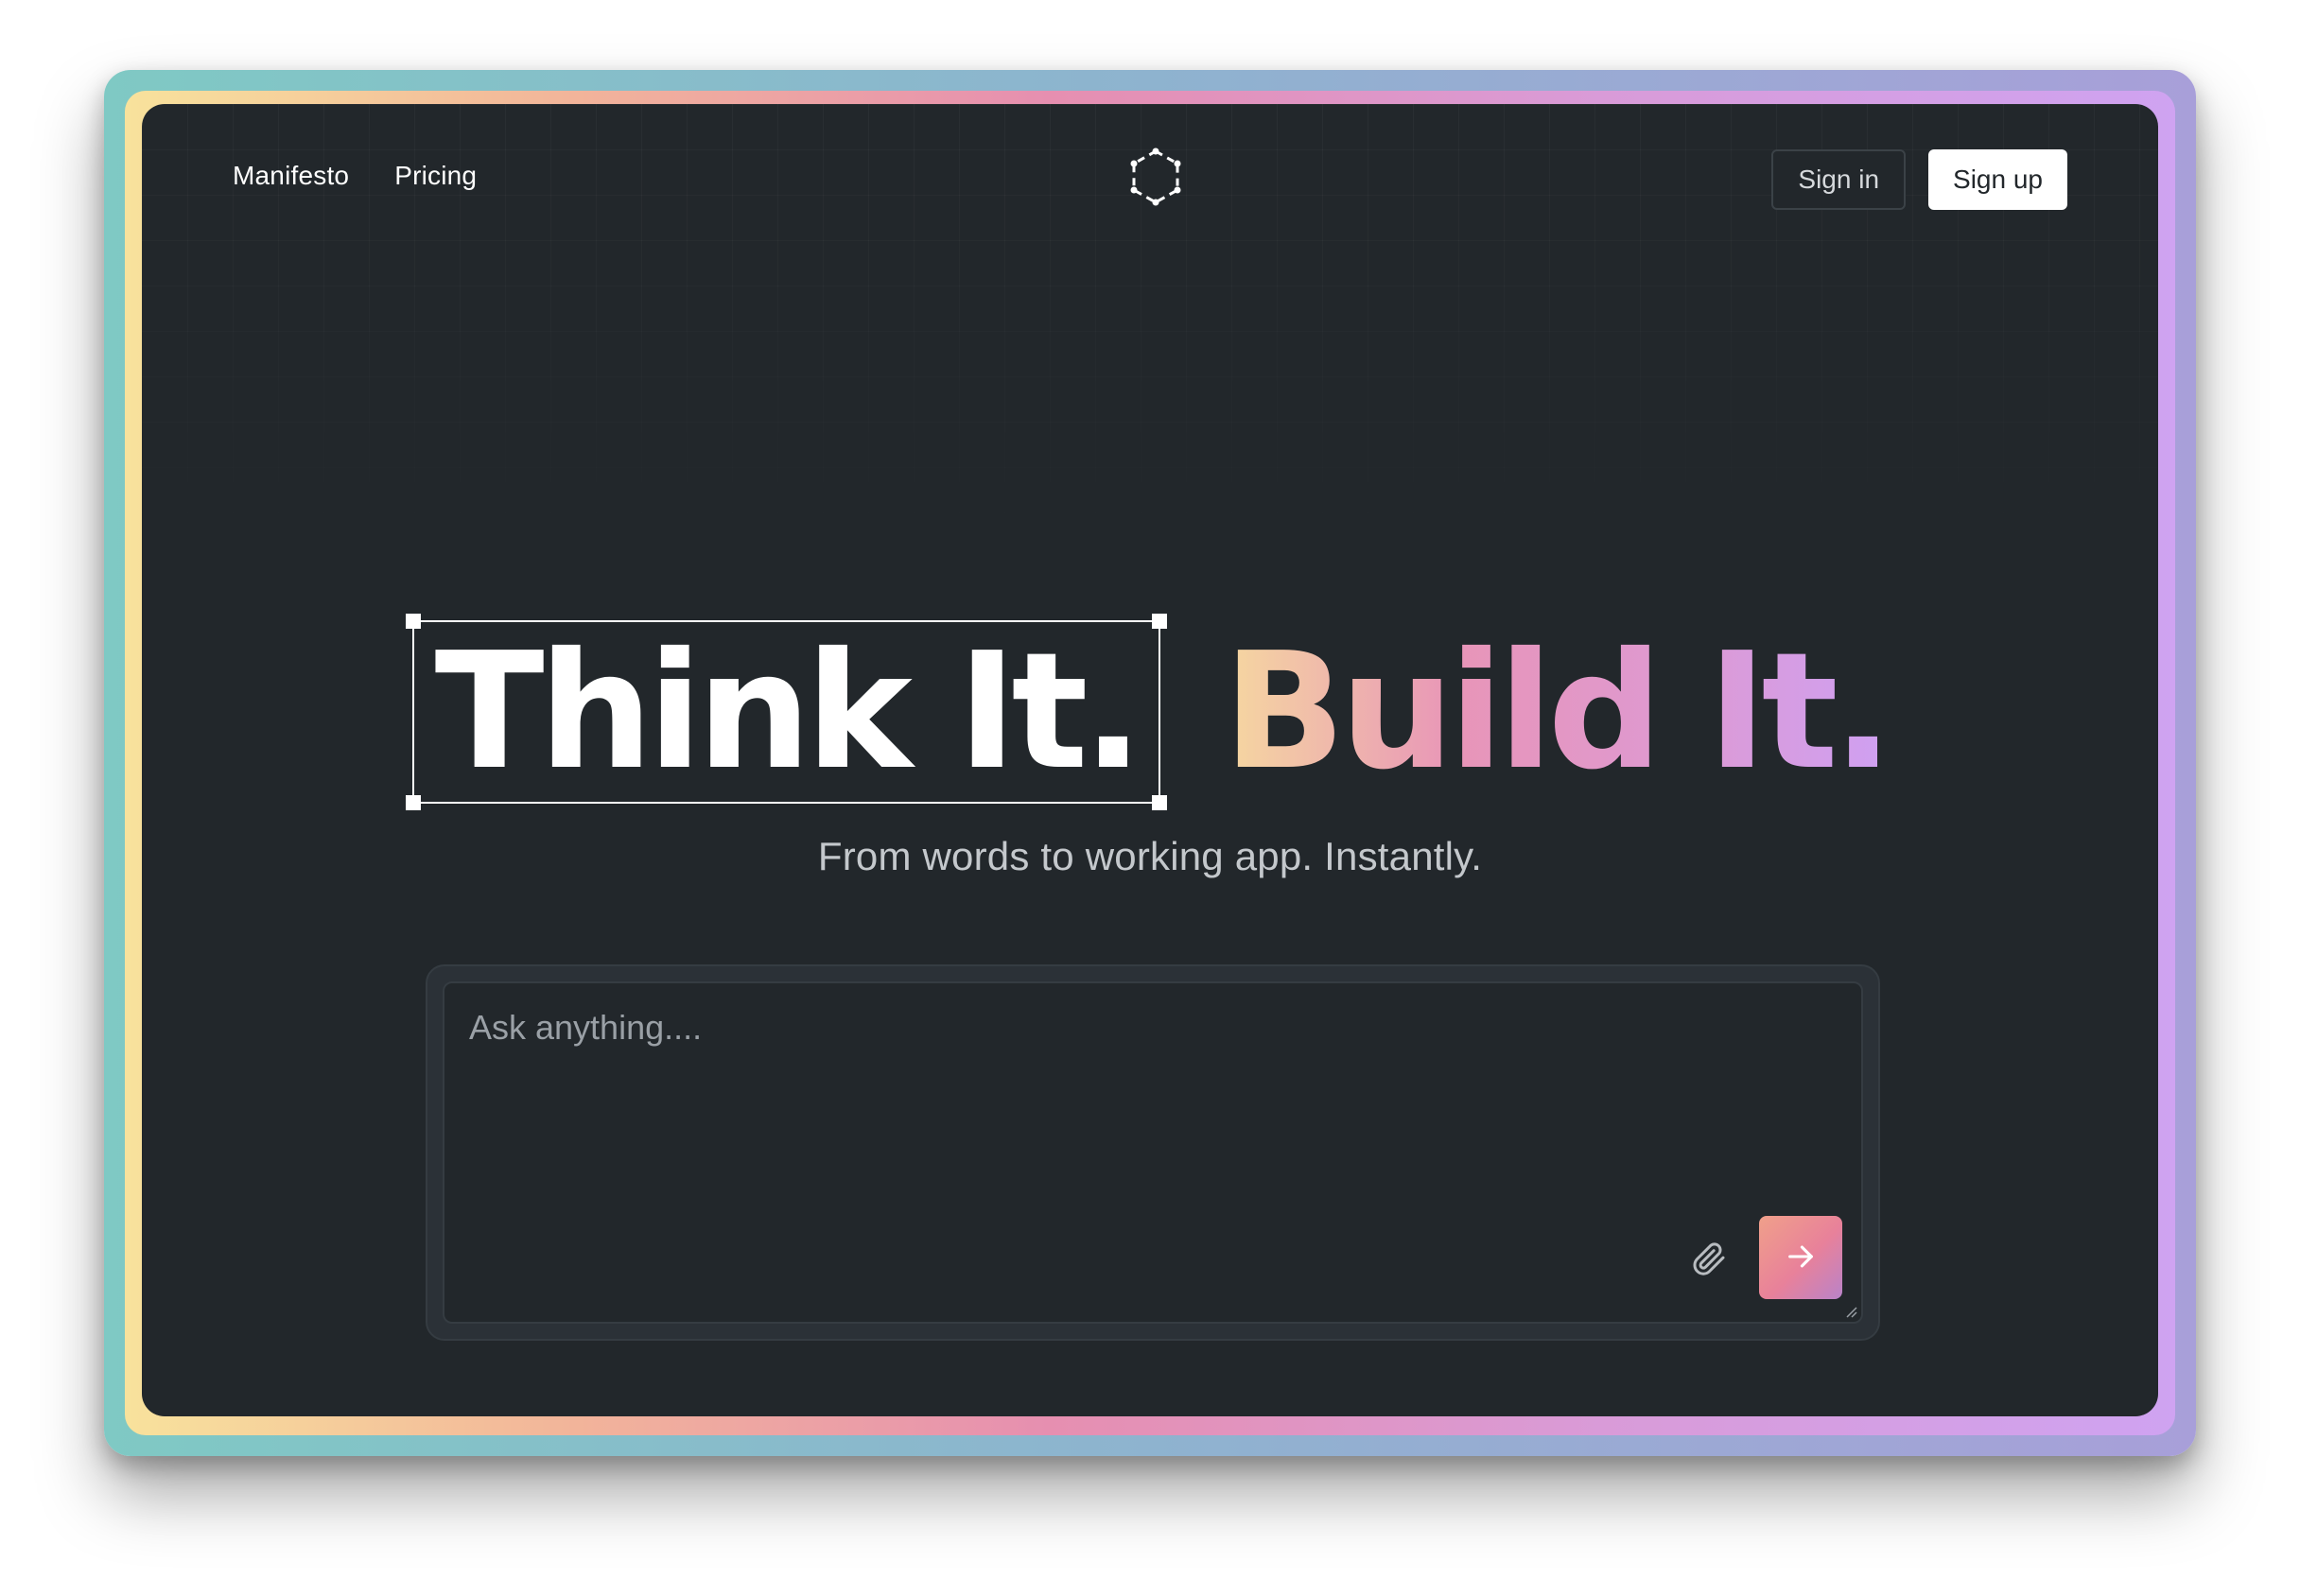 This screenshot has height=1596, width=2300. Describe the element at coordinates (1150, 856) in the screenshot. I see `hero-tagline: From words to working app. Instantly.` at that location.